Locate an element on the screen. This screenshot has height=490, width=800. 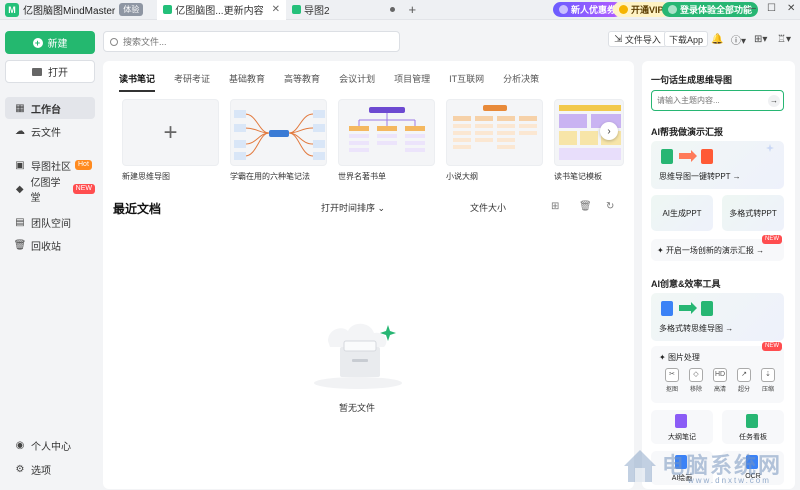
search-icon is located at coordinates (114, 41).